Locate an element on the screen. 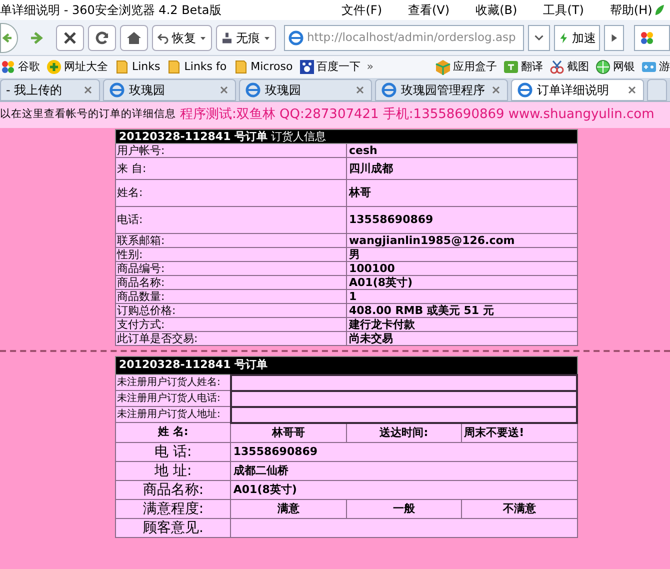  broom-icon is located at coordinates (227, 38).